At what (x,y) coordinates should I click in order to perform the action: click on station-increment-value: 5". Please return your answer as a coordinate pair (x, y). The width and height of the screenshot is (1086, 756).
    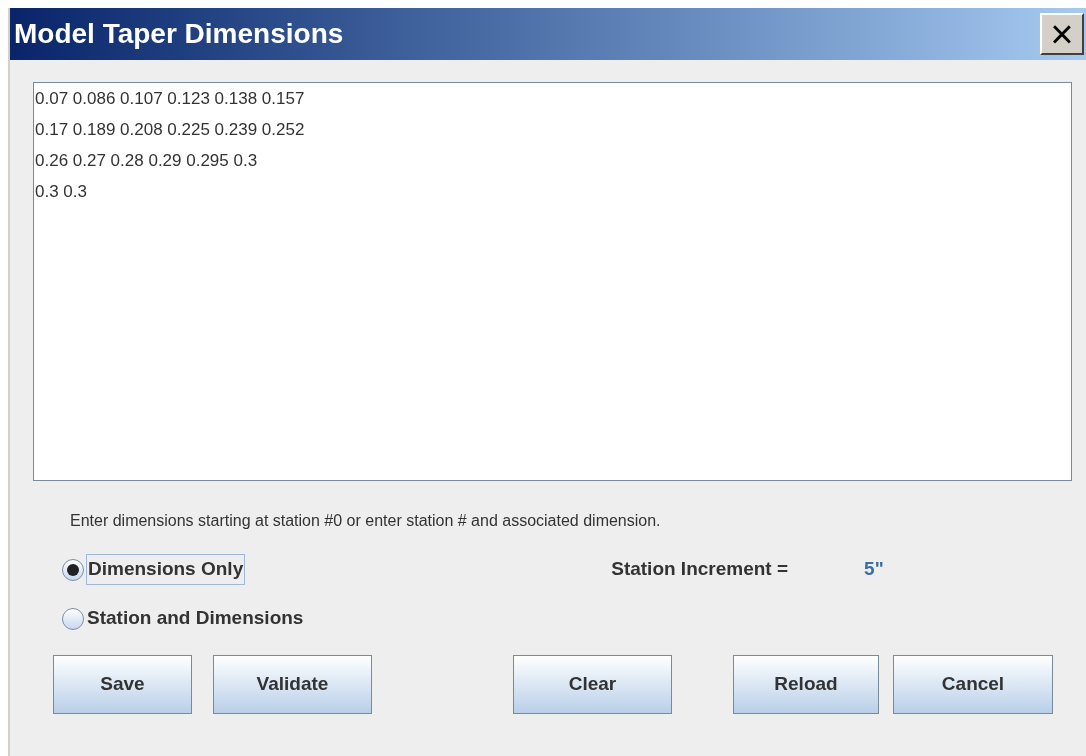
    Looking at the image, I should click on (874, 569).